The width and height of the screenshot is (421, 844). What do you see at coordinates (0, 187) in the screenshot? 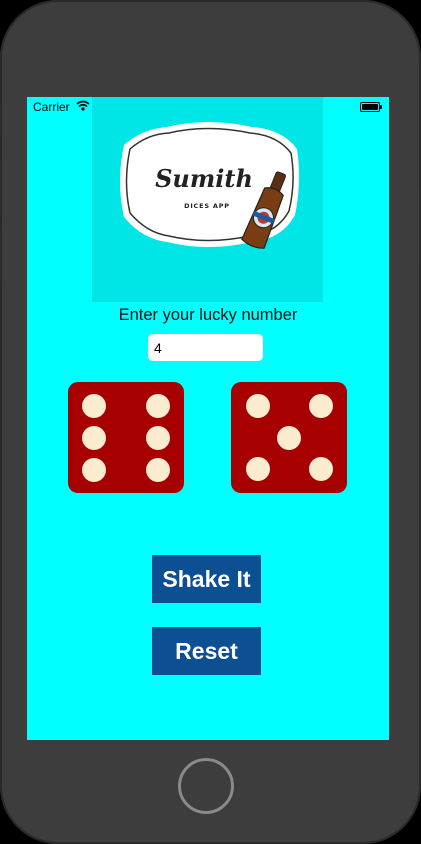
I see `volume-up-button` at bounding box center [0, 187].